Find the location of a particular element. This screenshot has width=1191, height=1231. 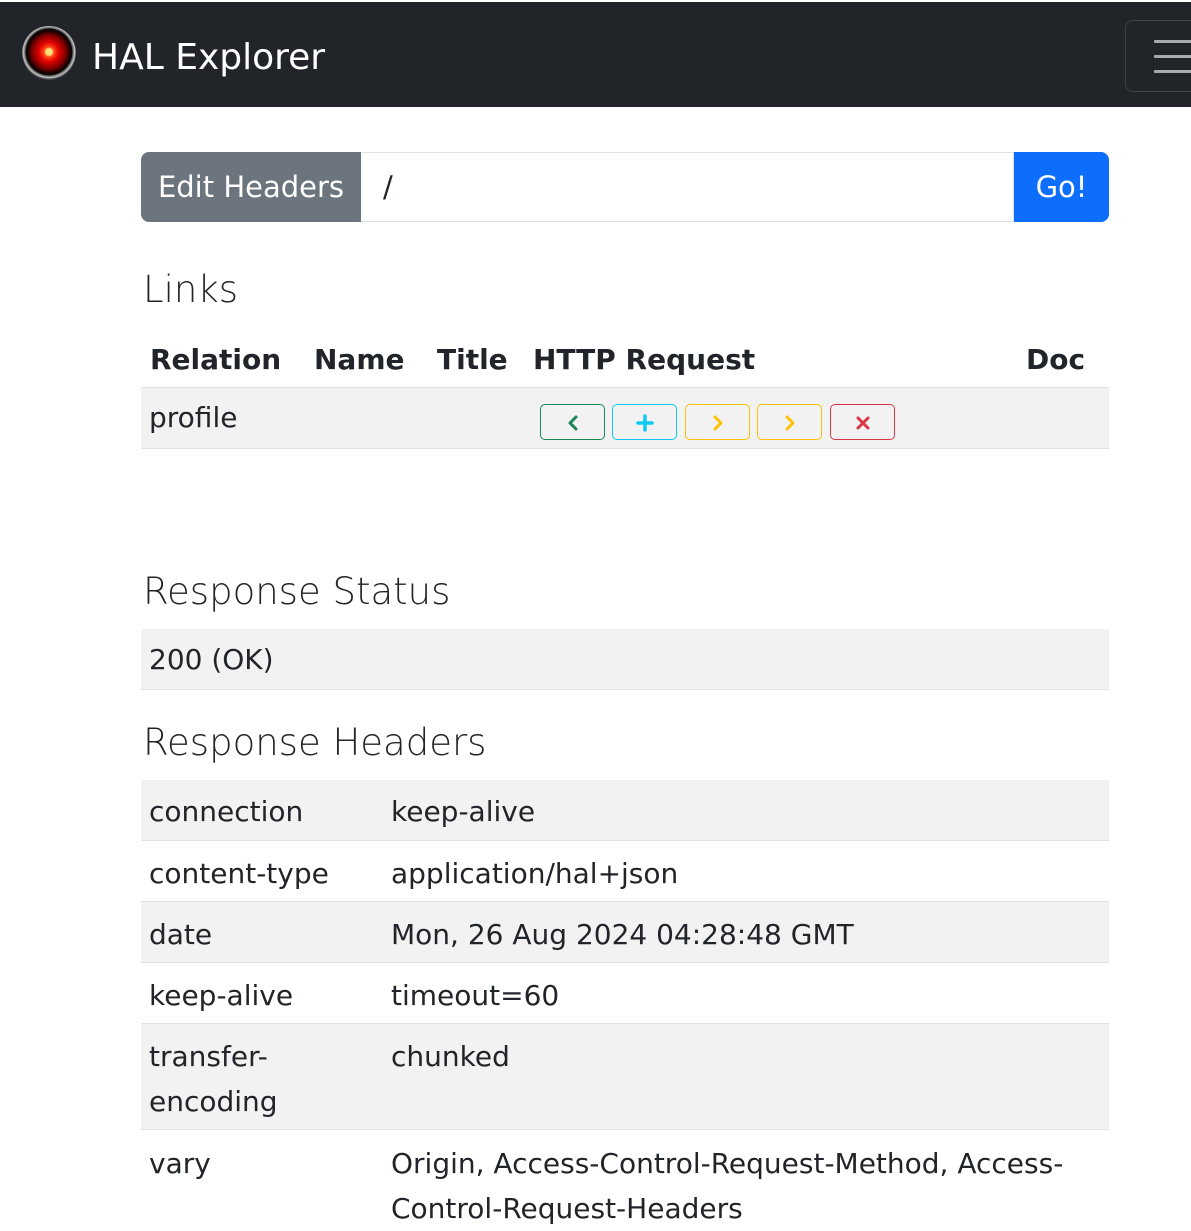

post-request-button is located at coordinates (644, 422).